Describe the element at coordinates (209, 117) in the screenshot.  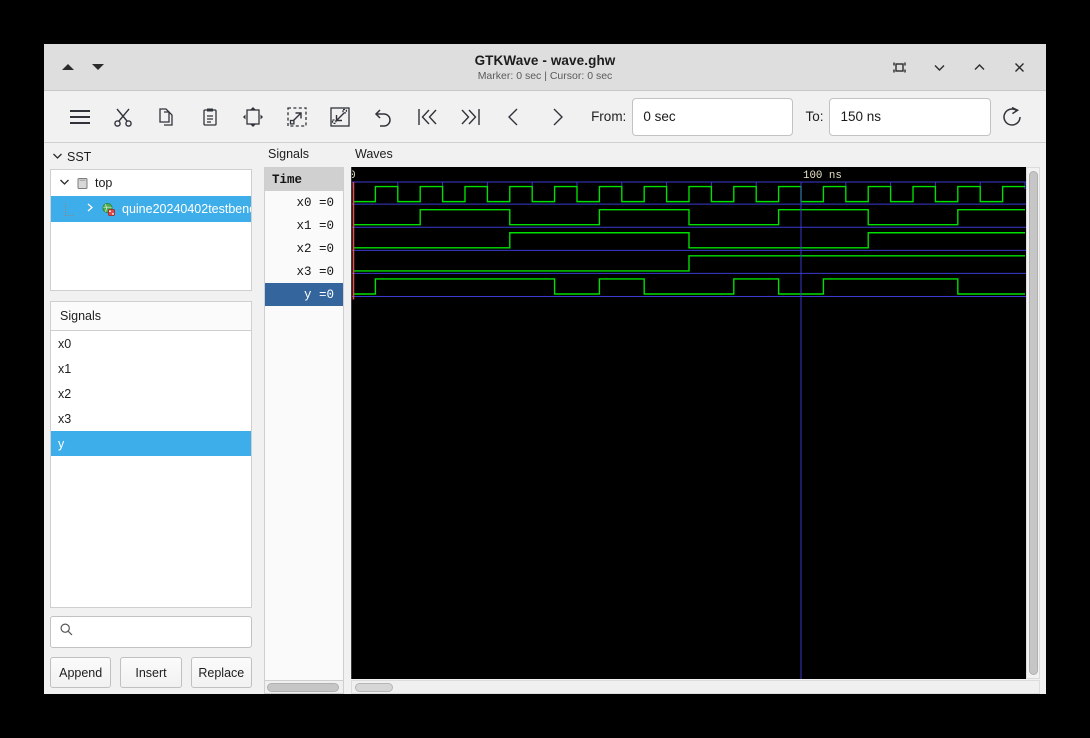
I see `clipboard-icon` at that location.